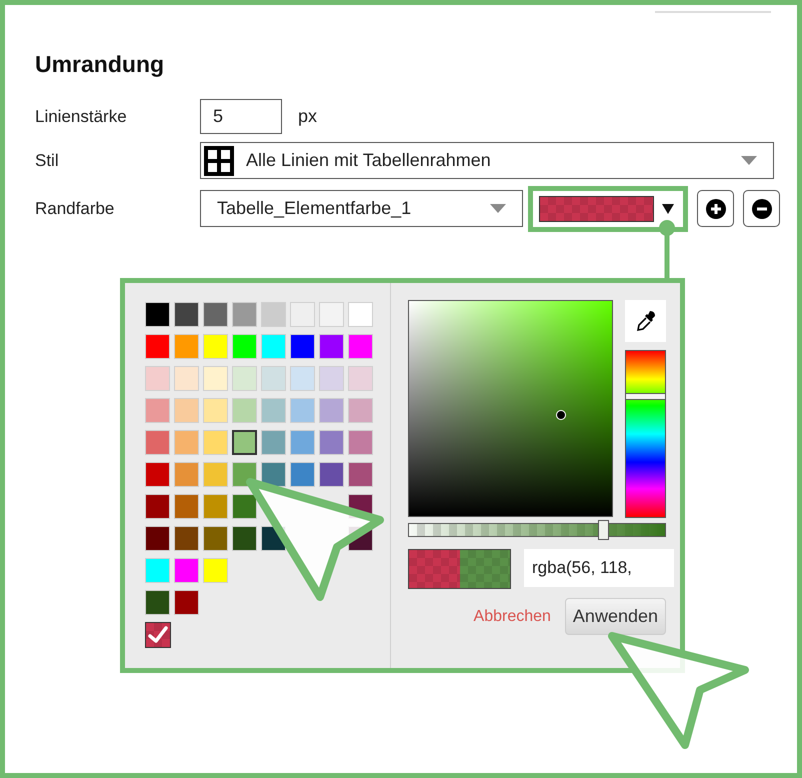 The width and height of the screenshot is (802, 778). Describe the element at coordinates (599, 568) in the screenshot. I see `color-value-field: rgba(56, 118,` at that location.